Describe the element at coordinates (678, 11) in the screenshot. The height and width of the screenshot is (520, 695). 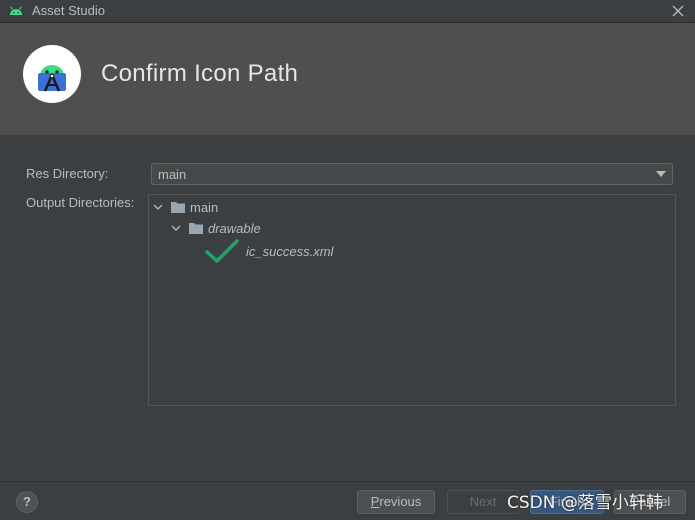
I see `close-icon` at that location.